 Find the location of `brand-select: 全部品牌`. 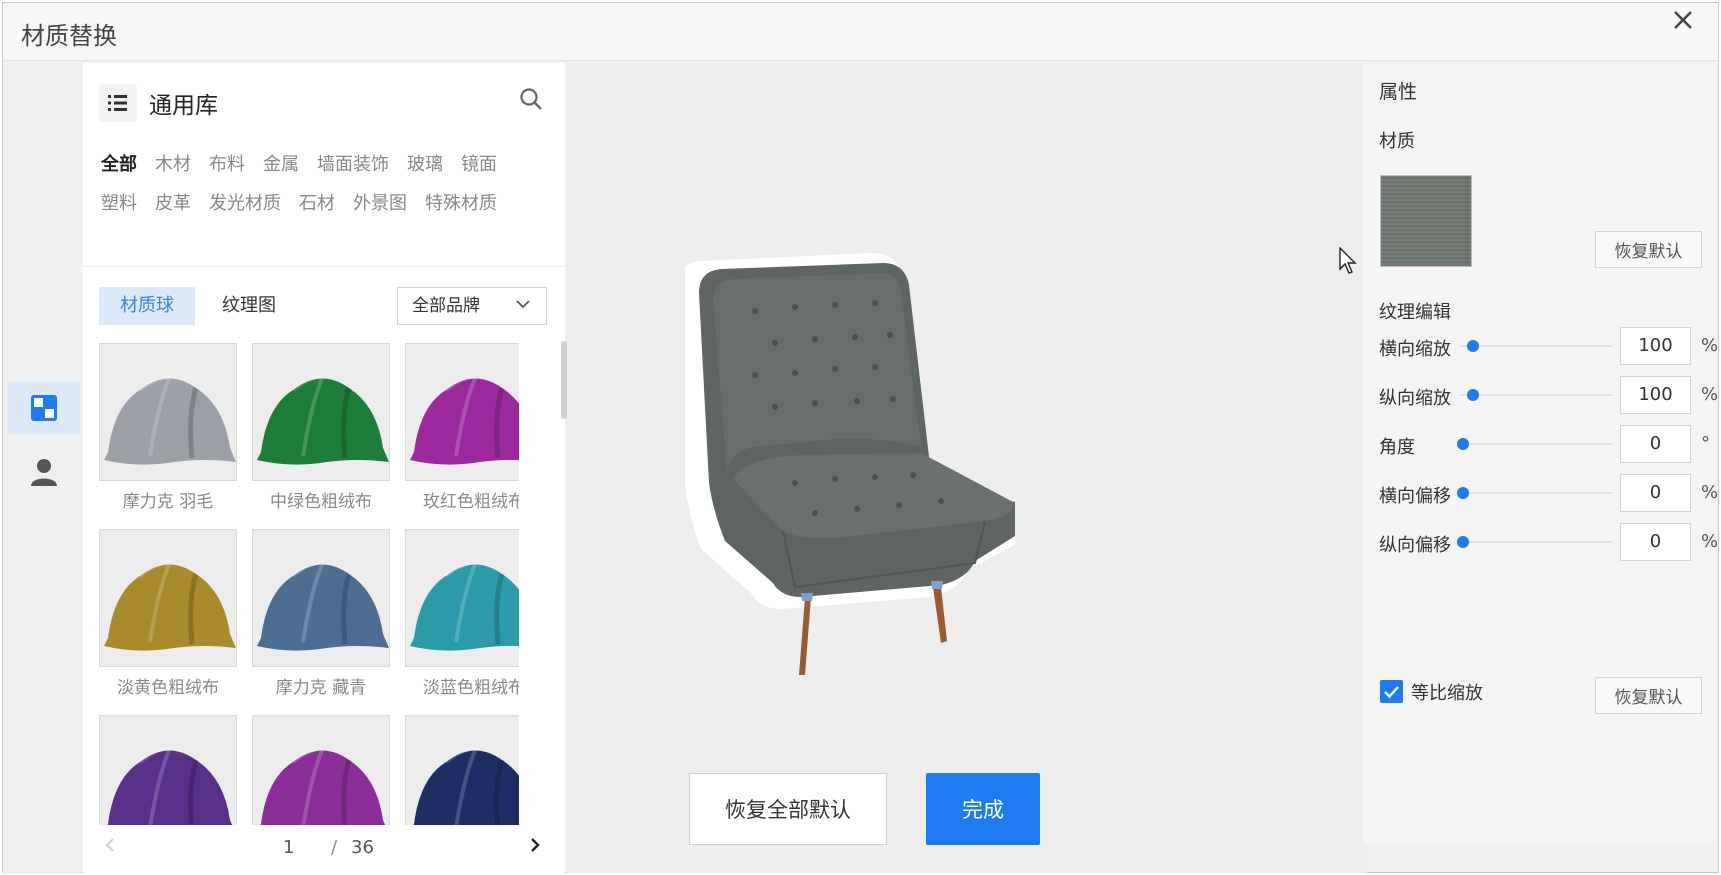

brand-select: 全部品牌 is located at coordinates (472, 306).